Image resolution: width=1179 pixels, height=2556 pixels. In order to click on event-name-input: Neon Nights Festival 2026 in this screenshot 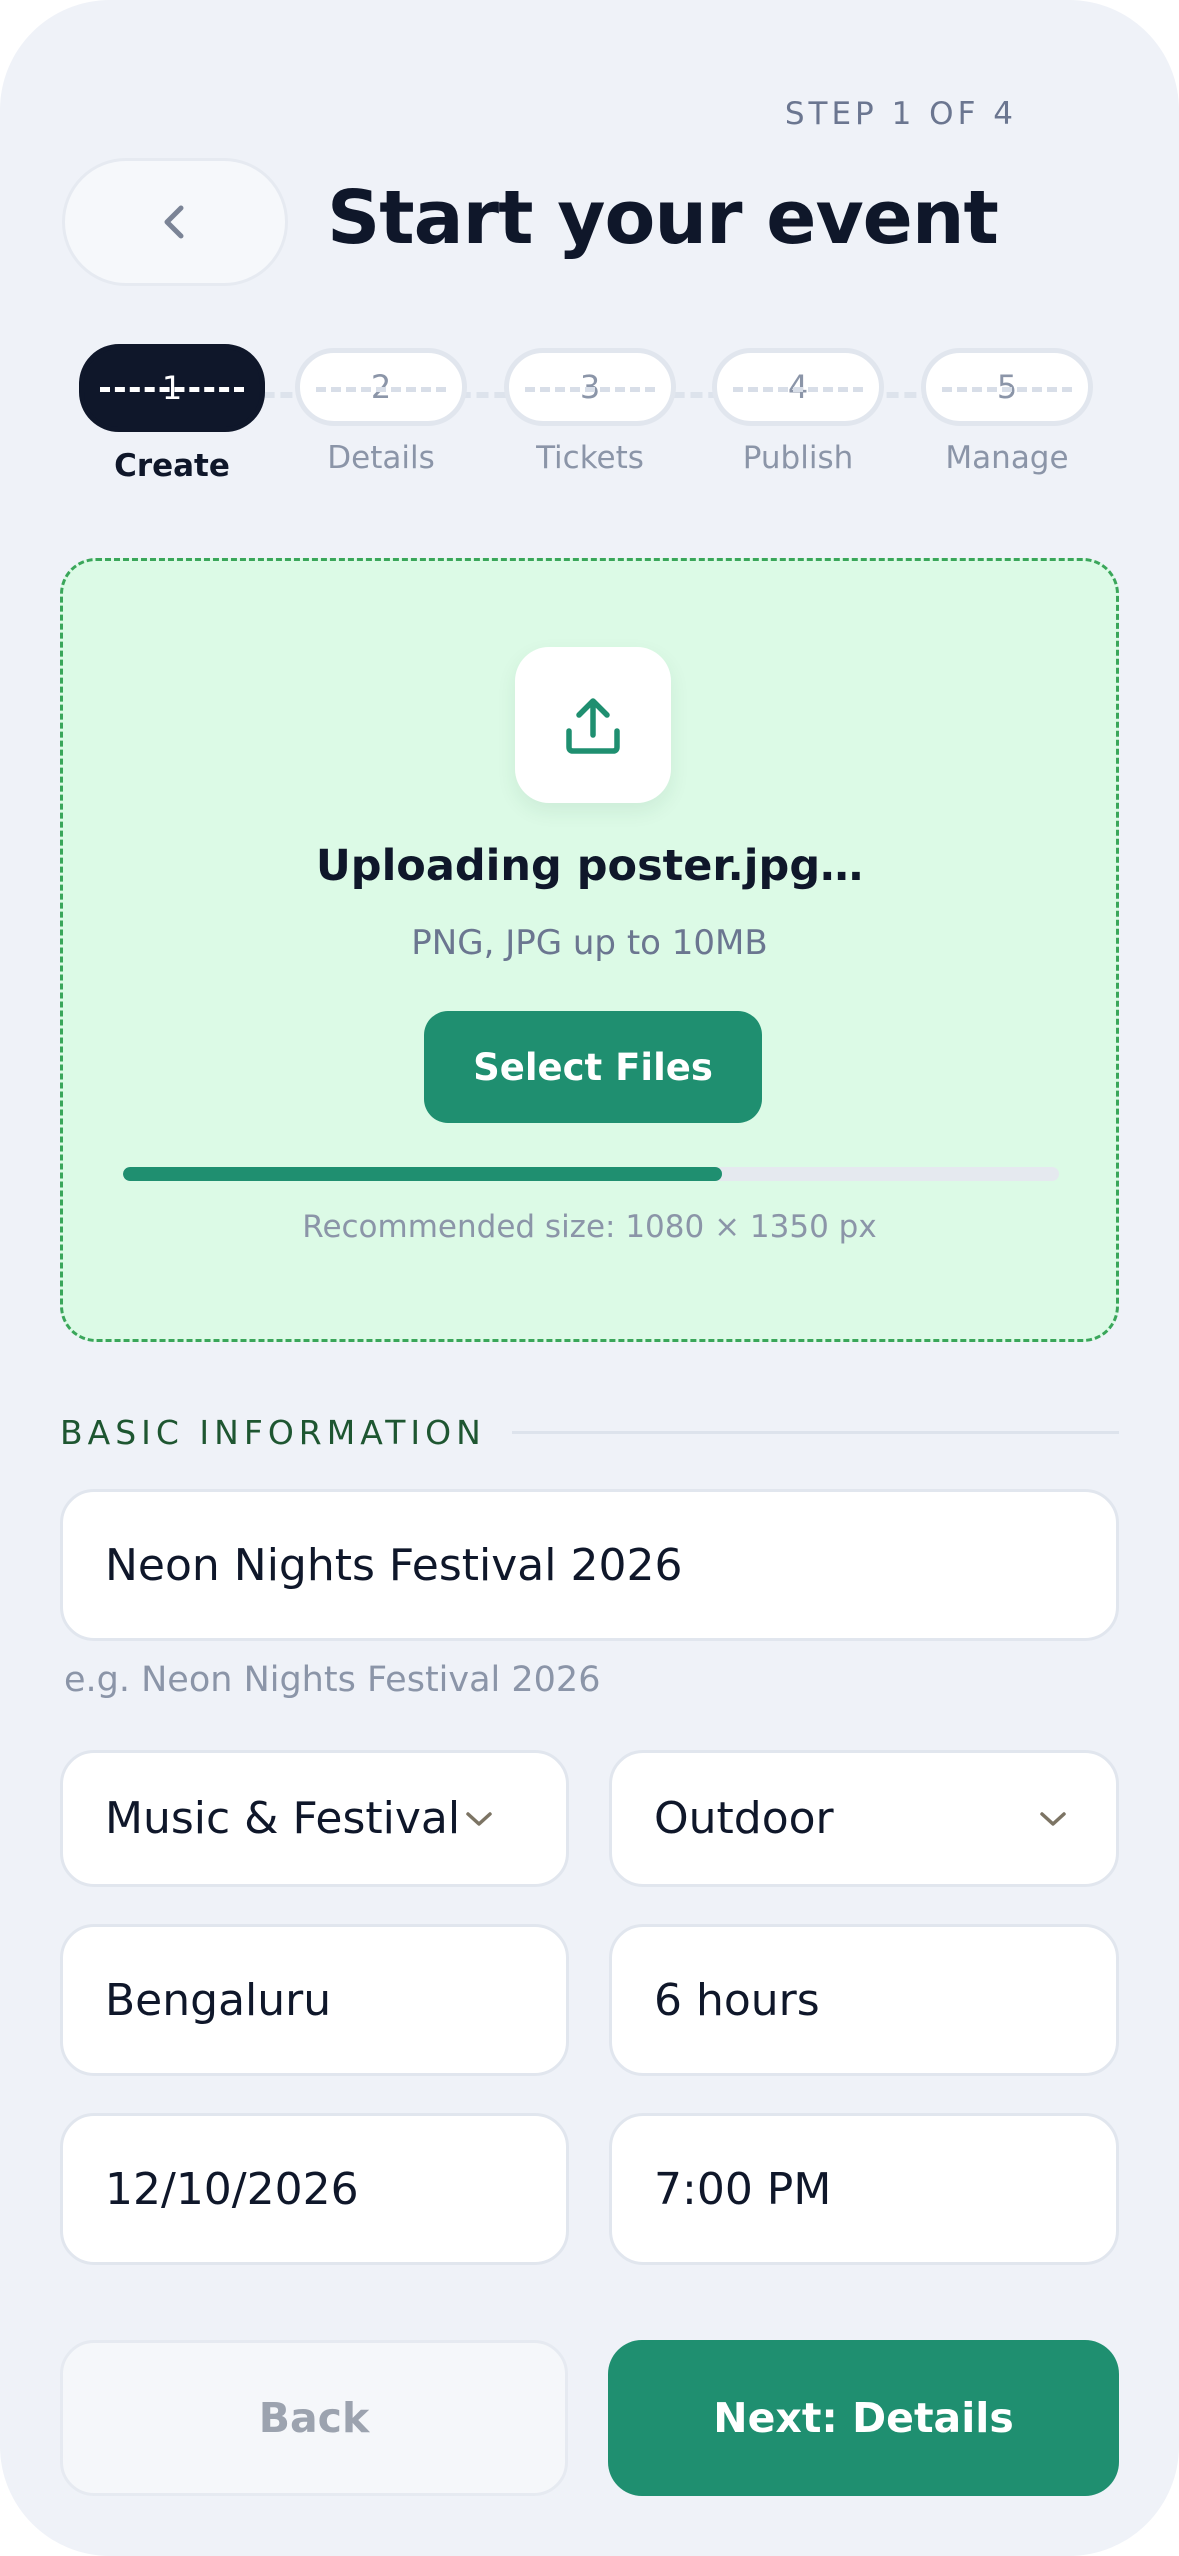, I will do `click(589, 1565)`.